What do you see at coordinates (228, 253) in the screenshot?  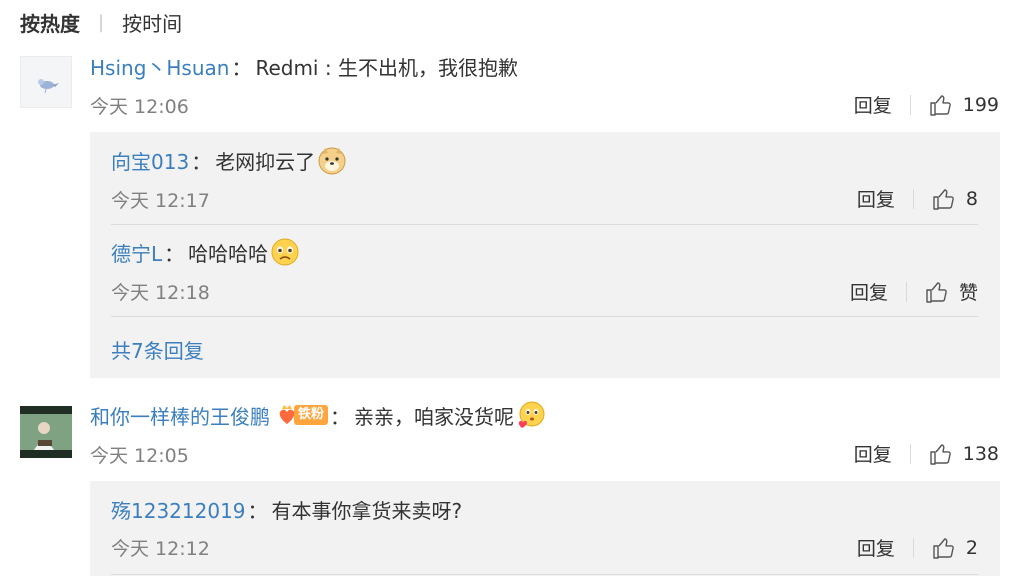 I see `reply-text: 哈哈哈哈` at bounding box center [228, 253].